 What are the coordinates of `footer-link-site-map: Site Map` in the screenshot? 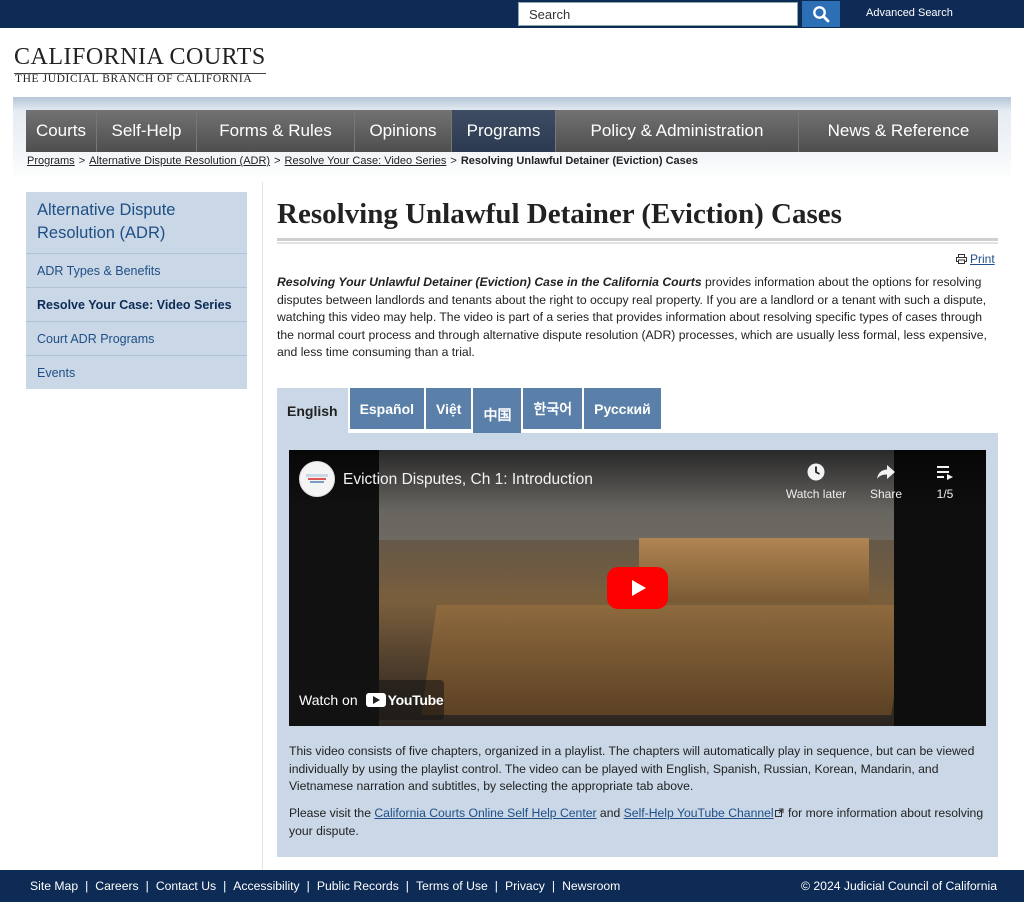 It's located at (54, 886).